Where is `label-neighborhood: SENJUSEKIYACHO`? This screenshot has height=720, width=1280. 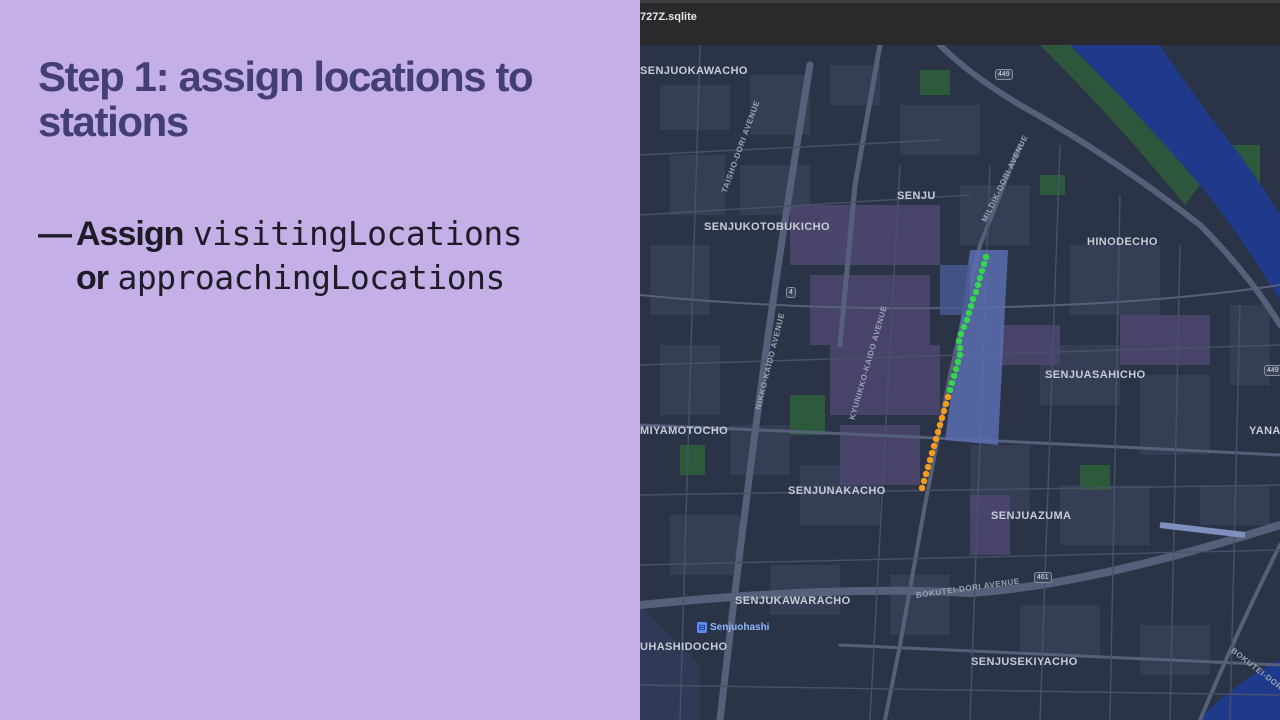
label-neighborhood: SENJUSEKIYACHO is located at coordinates (1024, 662).